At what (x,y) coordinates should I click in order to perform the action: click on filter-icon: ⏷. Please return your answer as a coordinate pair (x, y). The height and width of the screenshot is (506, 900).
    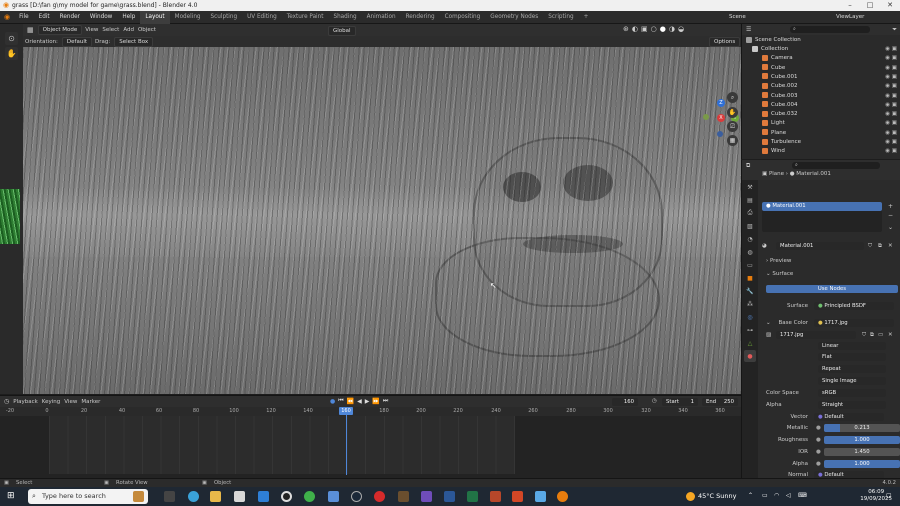
    Looking at the image, I should click on (894, 30).